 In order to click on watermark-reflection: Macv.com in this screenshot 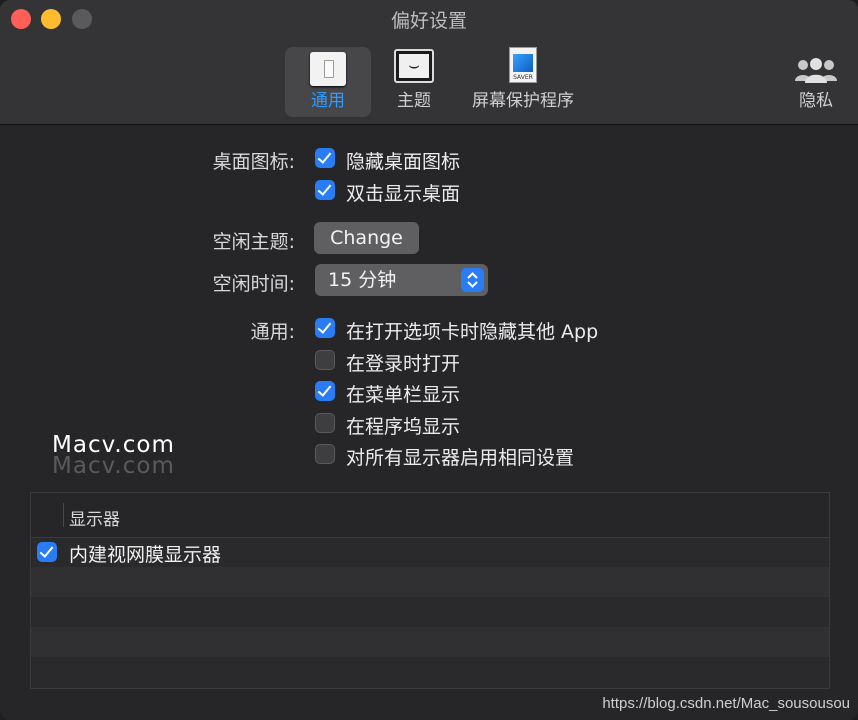, I will do `click(113, 466)`.